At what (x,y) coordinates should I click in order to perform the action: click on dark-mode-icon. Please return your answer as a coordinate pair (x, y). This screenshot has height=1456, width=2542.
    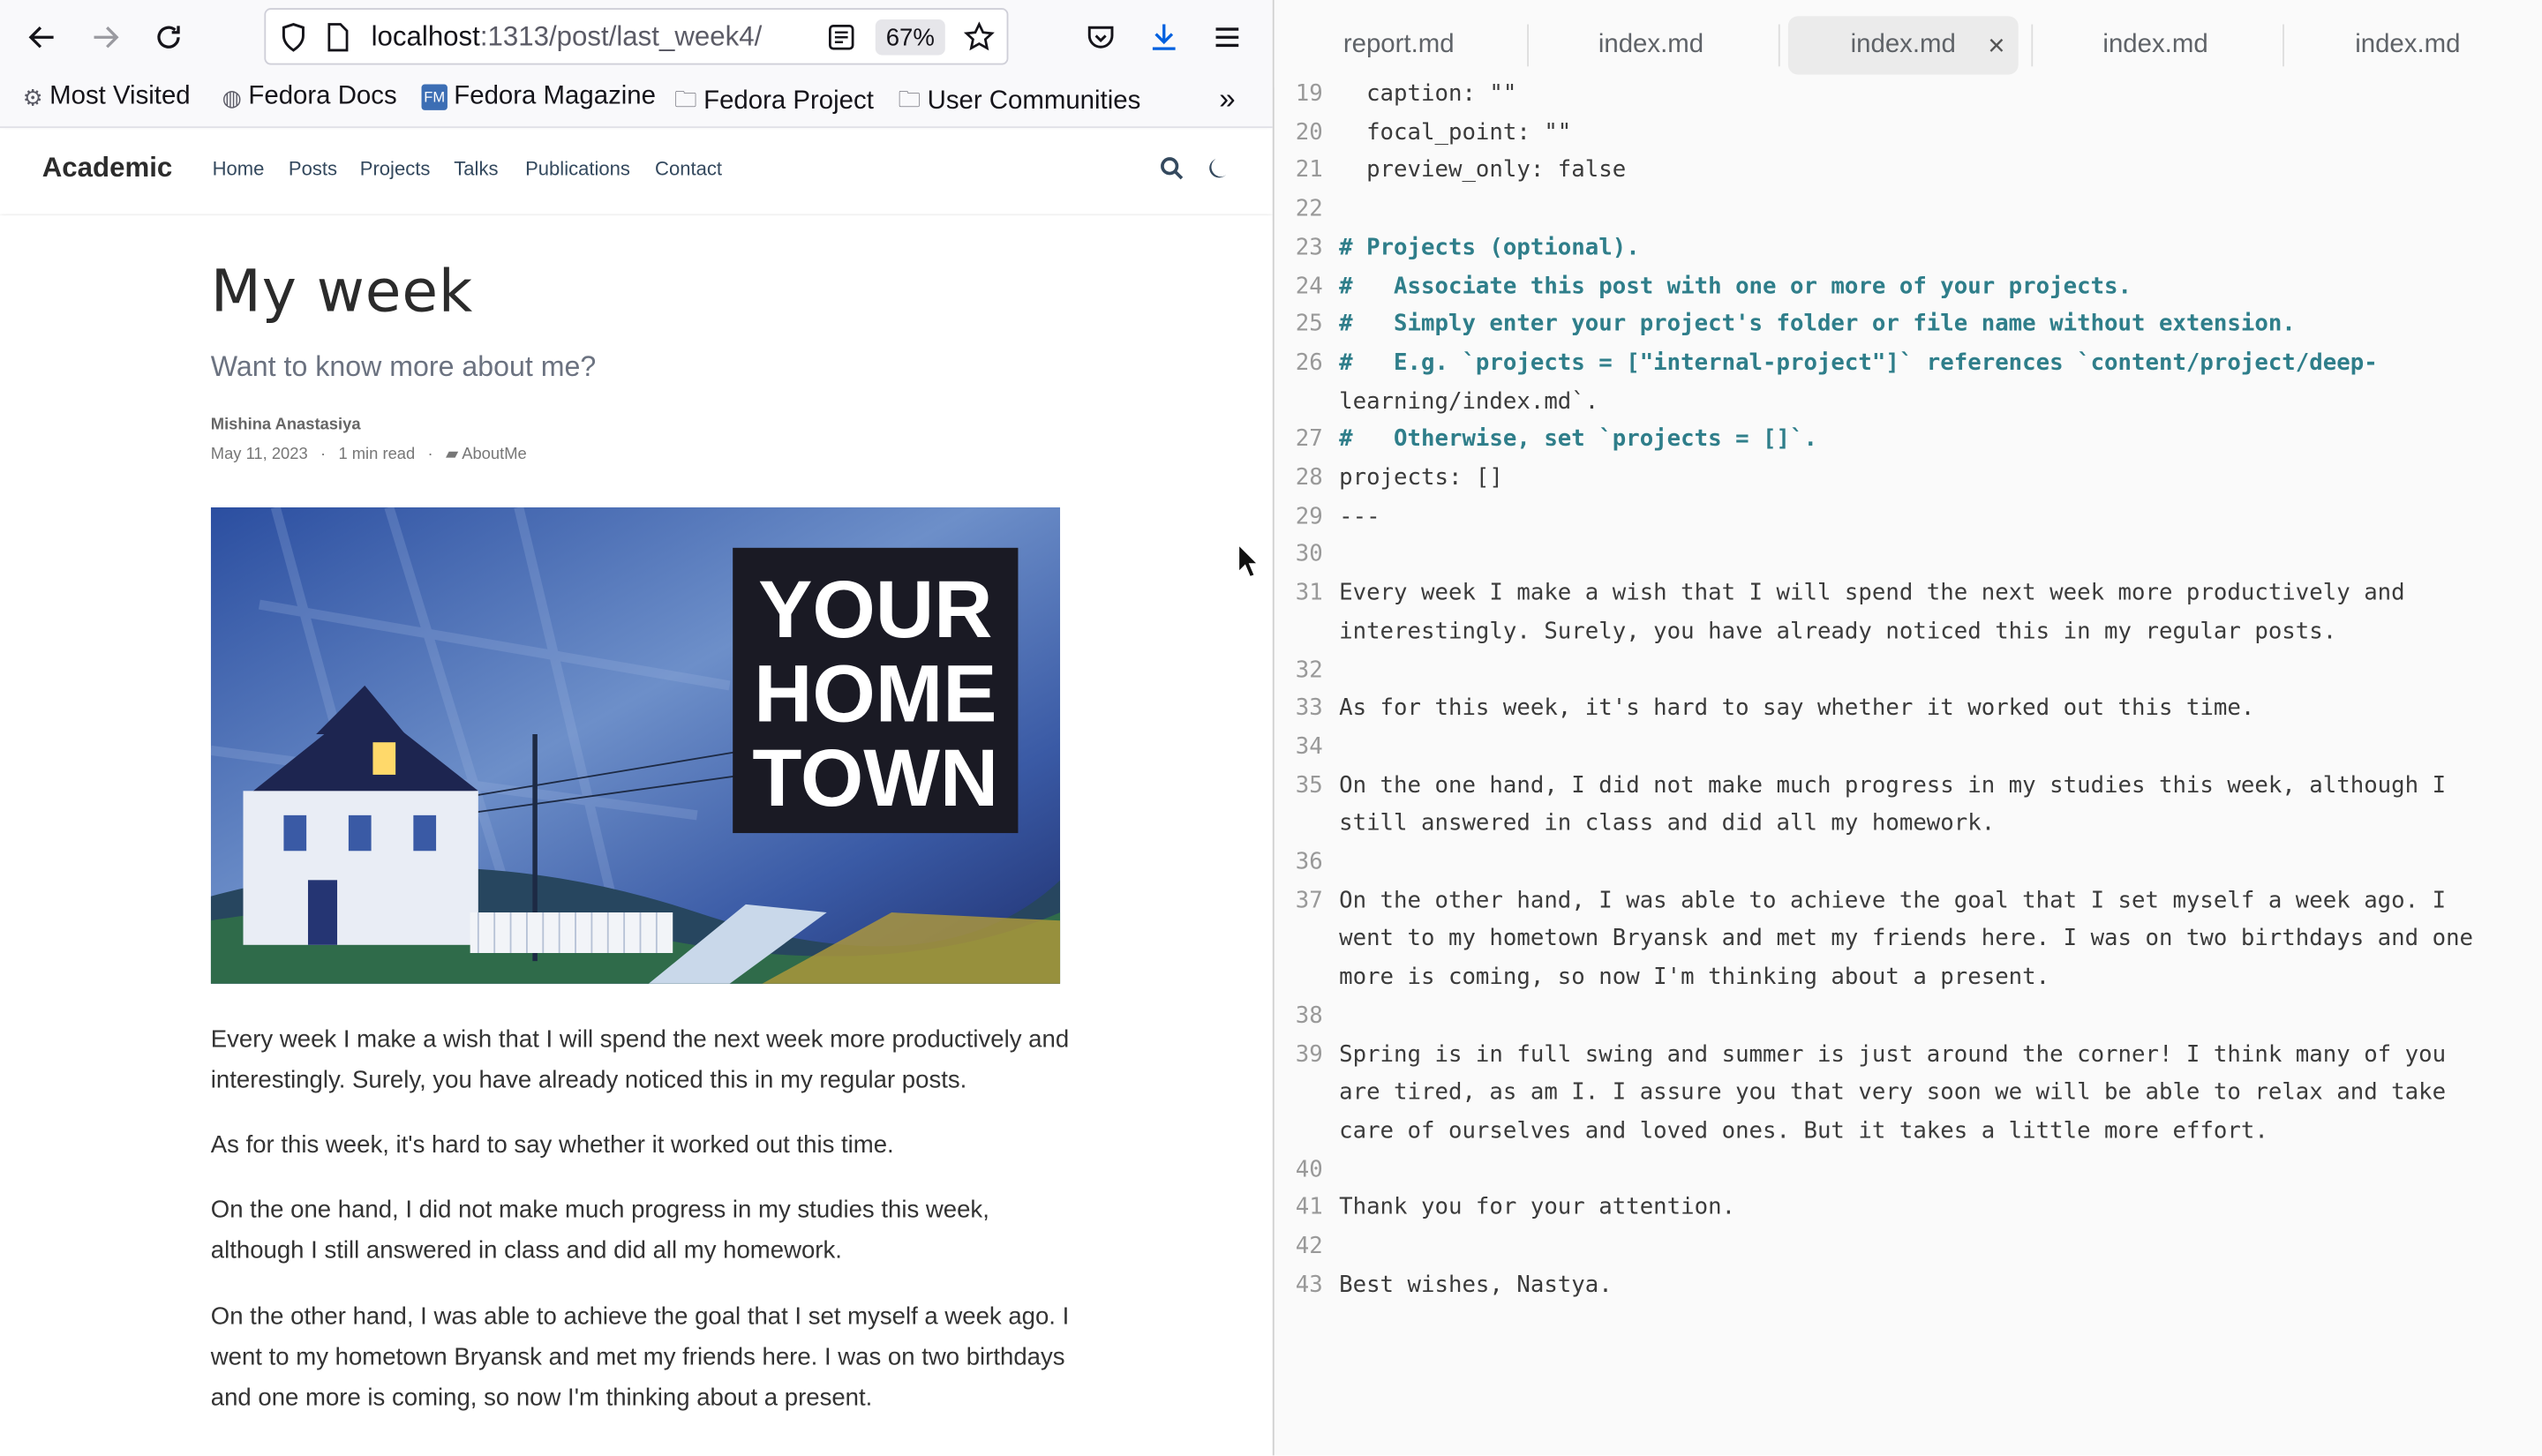
    Looking at the image, I should click on (1217, 172).